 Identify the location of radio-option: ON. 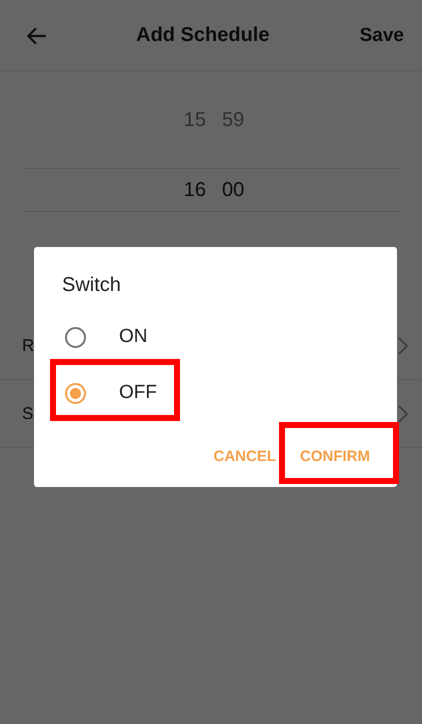
(115, 337).